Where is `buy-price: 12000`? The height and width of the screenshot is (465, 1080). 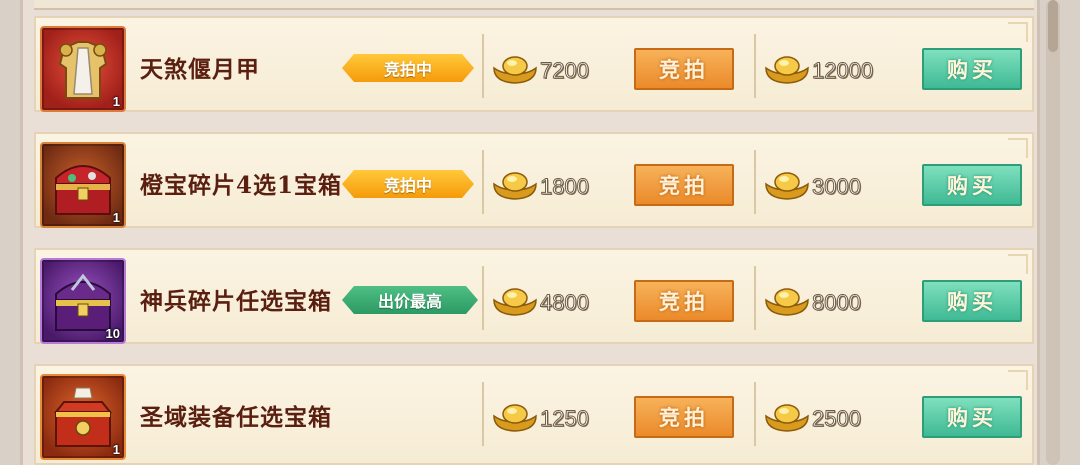
buy-price: 12000 is located at coordinates (842, 71).